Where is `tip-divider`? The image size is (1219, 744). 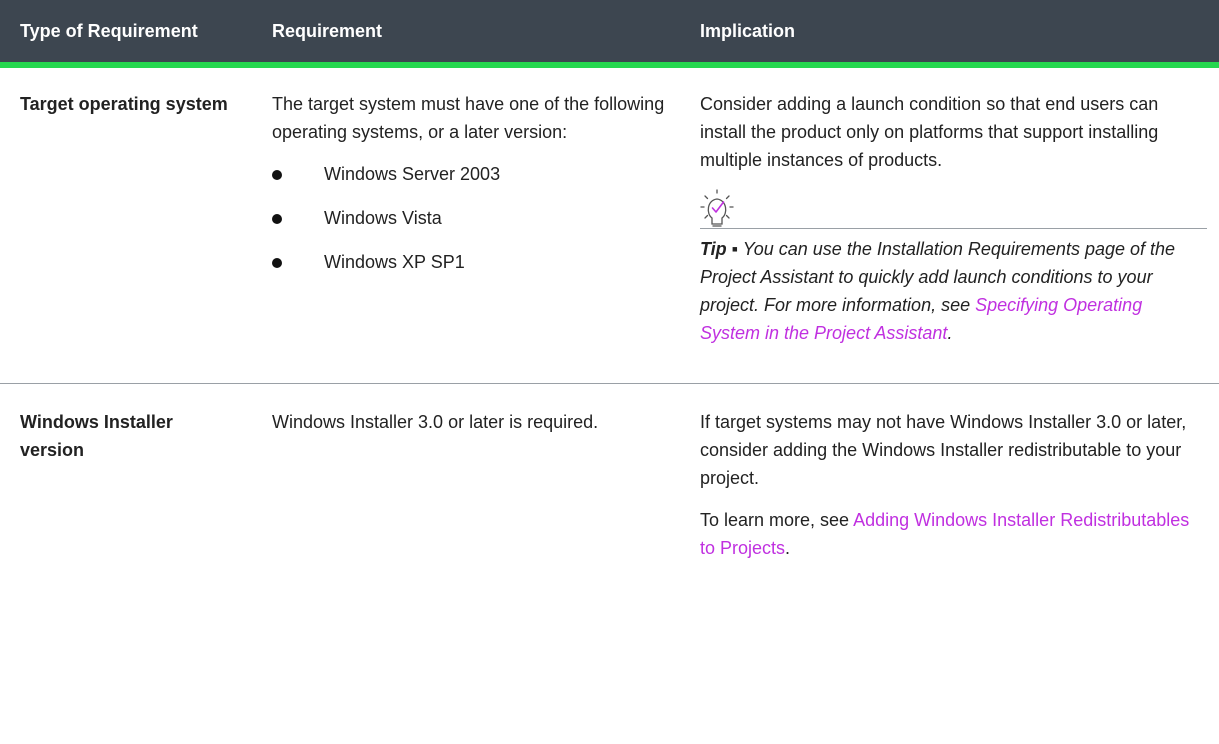
tip-divider is located at coordinates (953, 228).